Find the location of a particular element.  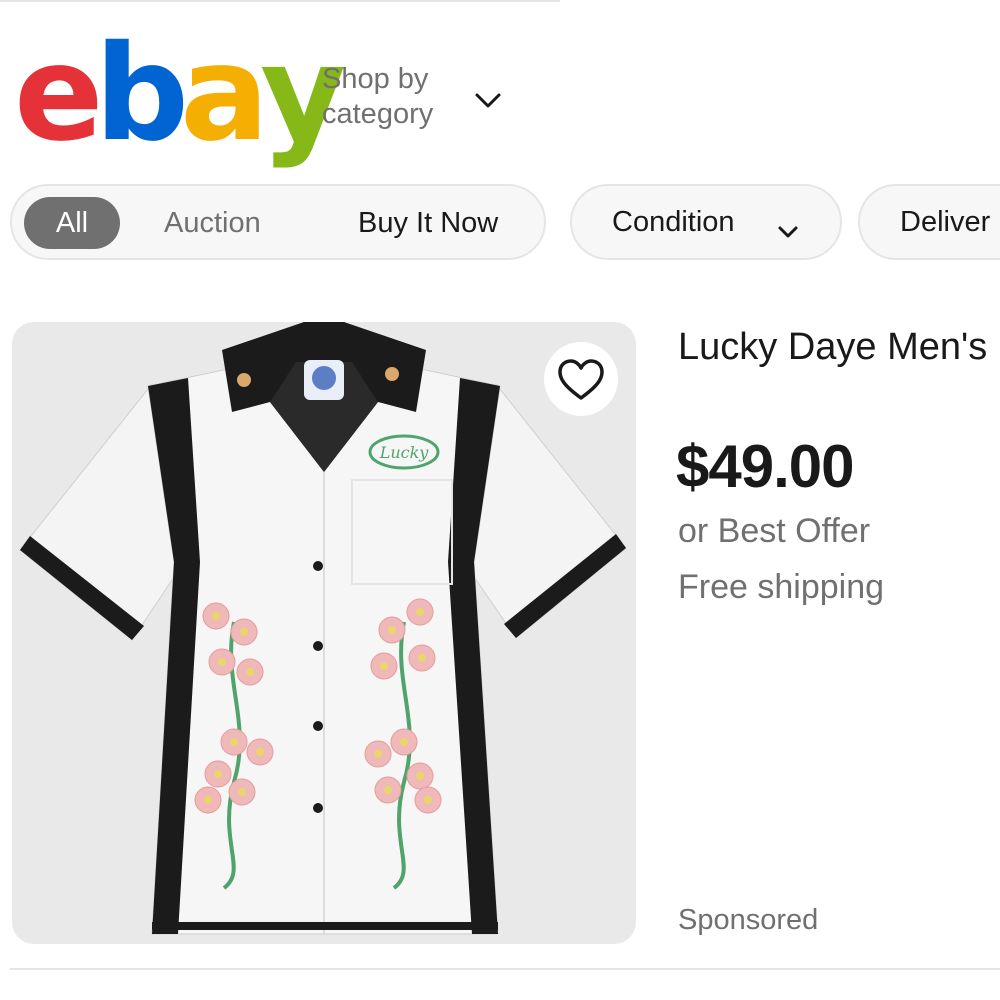

ebay-logo: ebay is located at coordinates (180, 94).